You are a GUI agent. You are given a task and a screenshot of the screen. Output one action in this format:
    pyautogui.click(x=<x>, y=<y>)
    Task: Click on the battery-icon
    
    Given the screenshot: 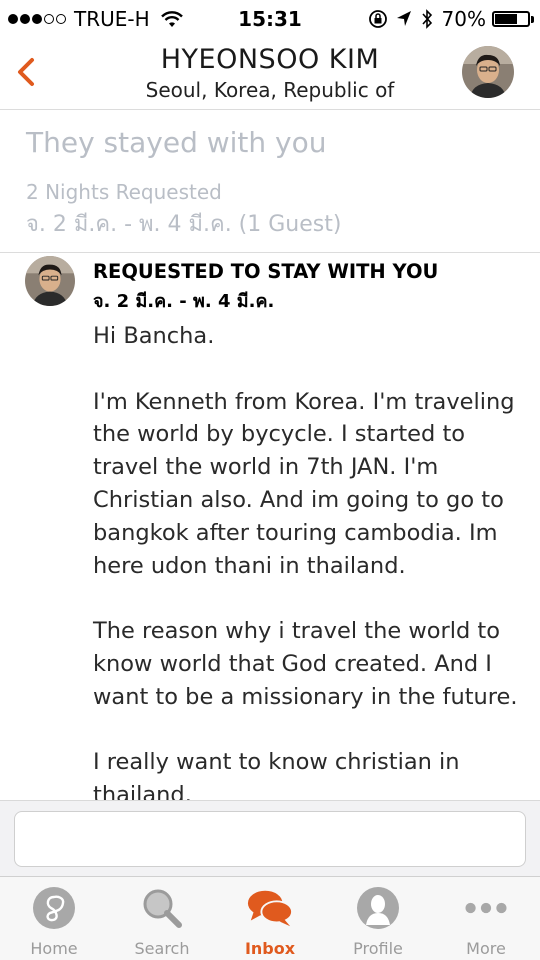 What is the action you would take?
    pyautogui.click(x=513, y=19)
    